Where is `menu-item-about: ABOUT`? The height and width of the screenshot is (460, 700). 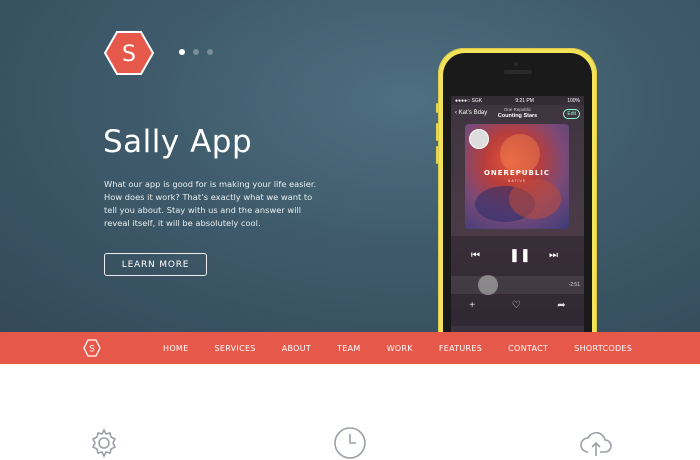 menu-item-about: ABOUT is located at coordinates (296, 348).